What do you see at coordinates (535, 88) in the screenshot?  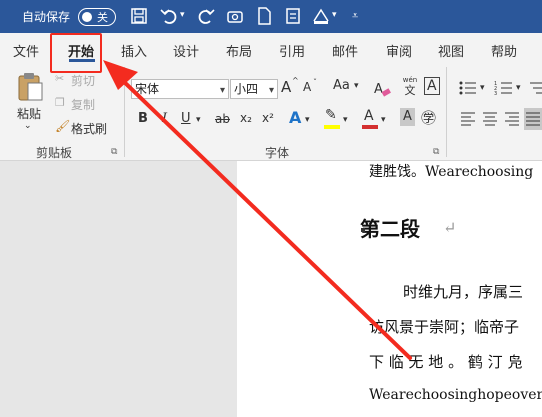 I see `multilevel-list-icon` at bounding box center [535, 88].